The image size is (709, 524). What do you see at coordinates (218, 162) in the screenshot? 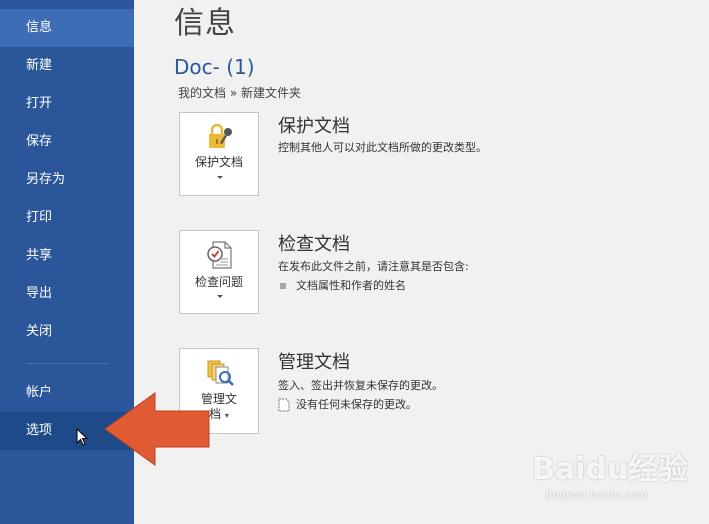
I see `protect-document-label: 保护文档` at bounding box center [218, 162].